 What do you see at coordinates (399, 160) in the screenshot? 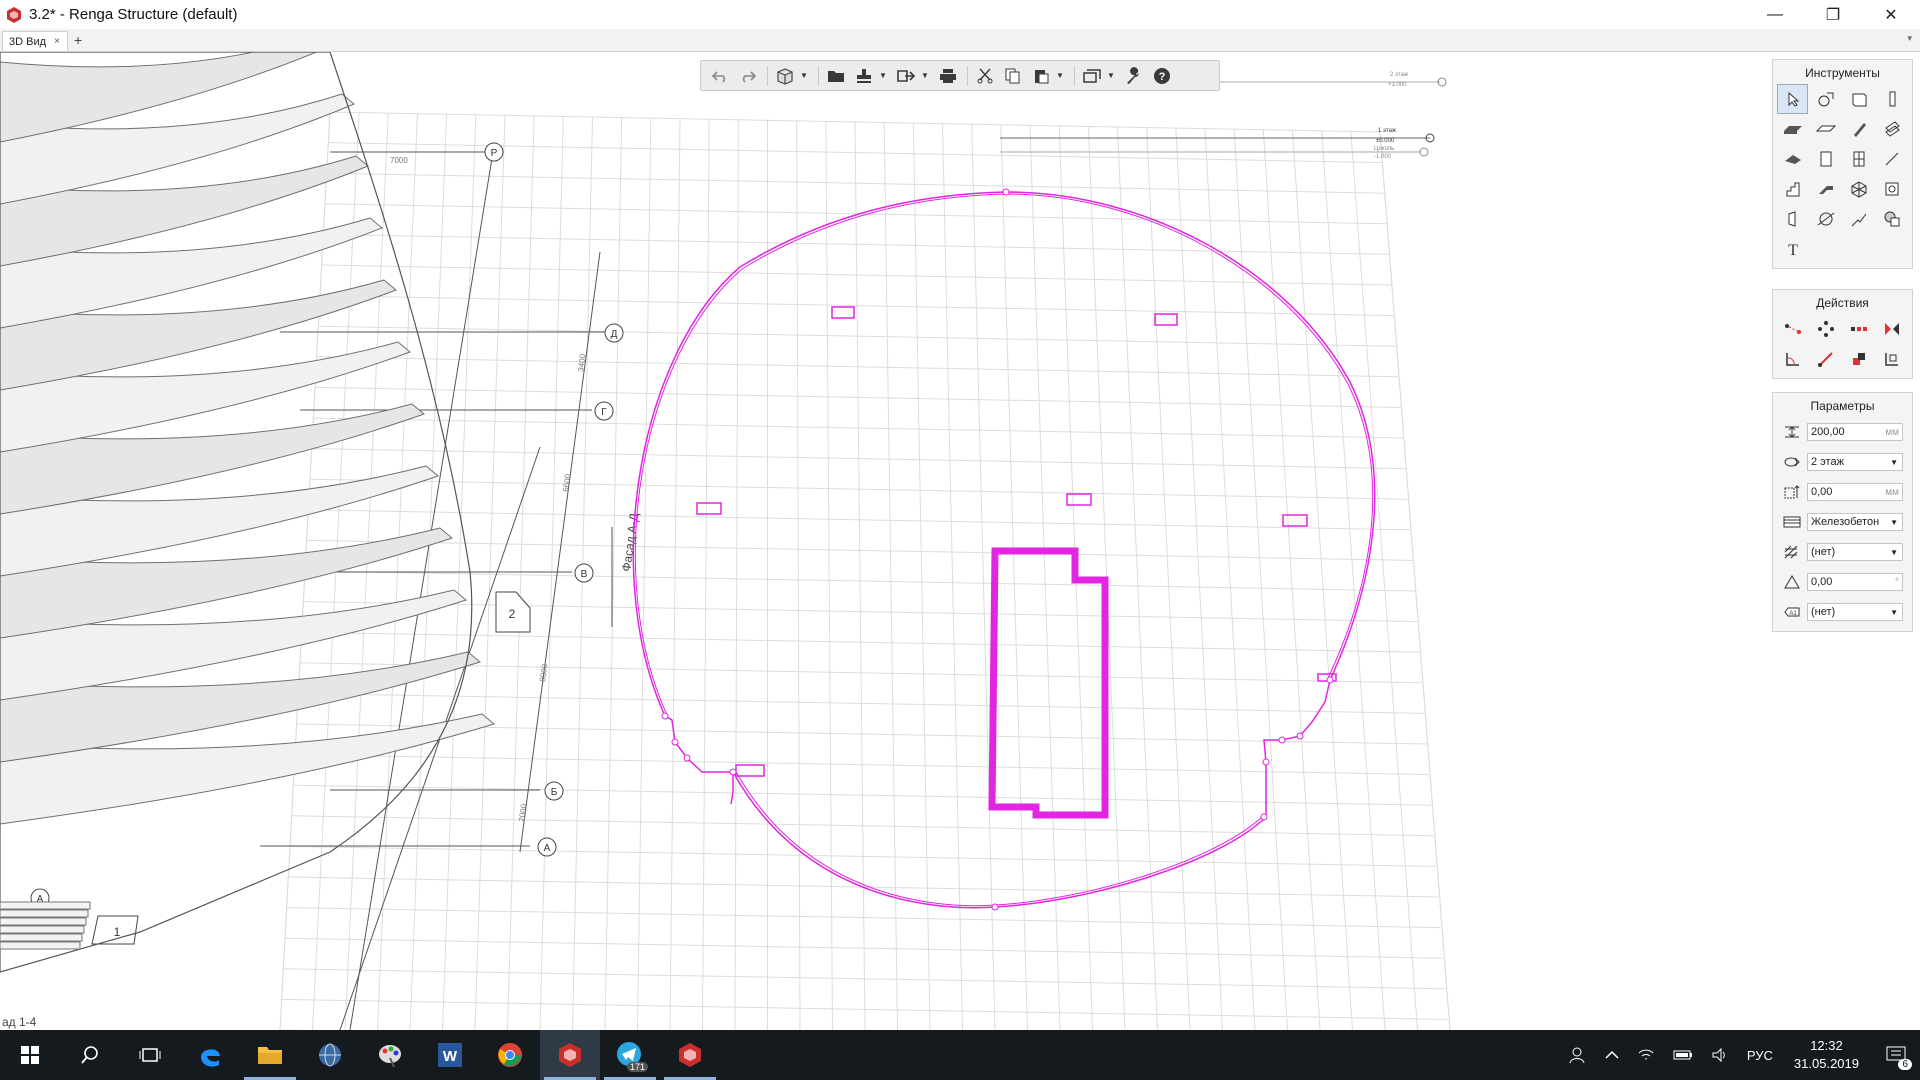
I see `dimension-label: 7000` at bounding box center [399, 160].